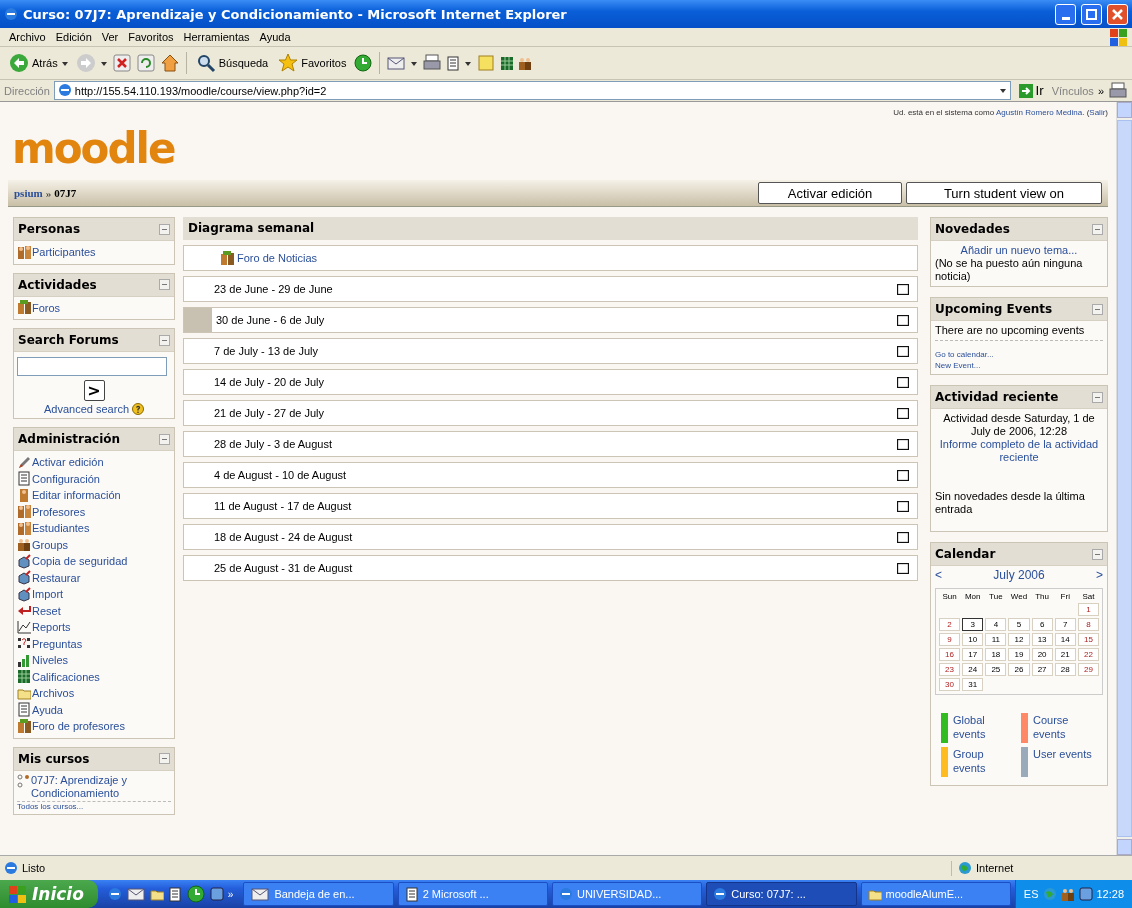 Image resolution: width=1132 pixels, height=908 pixels. What do you see at coordinates (27, 37) in the screenshot?
I see `menu-item: Archivo` at bounding box center [27, 37].